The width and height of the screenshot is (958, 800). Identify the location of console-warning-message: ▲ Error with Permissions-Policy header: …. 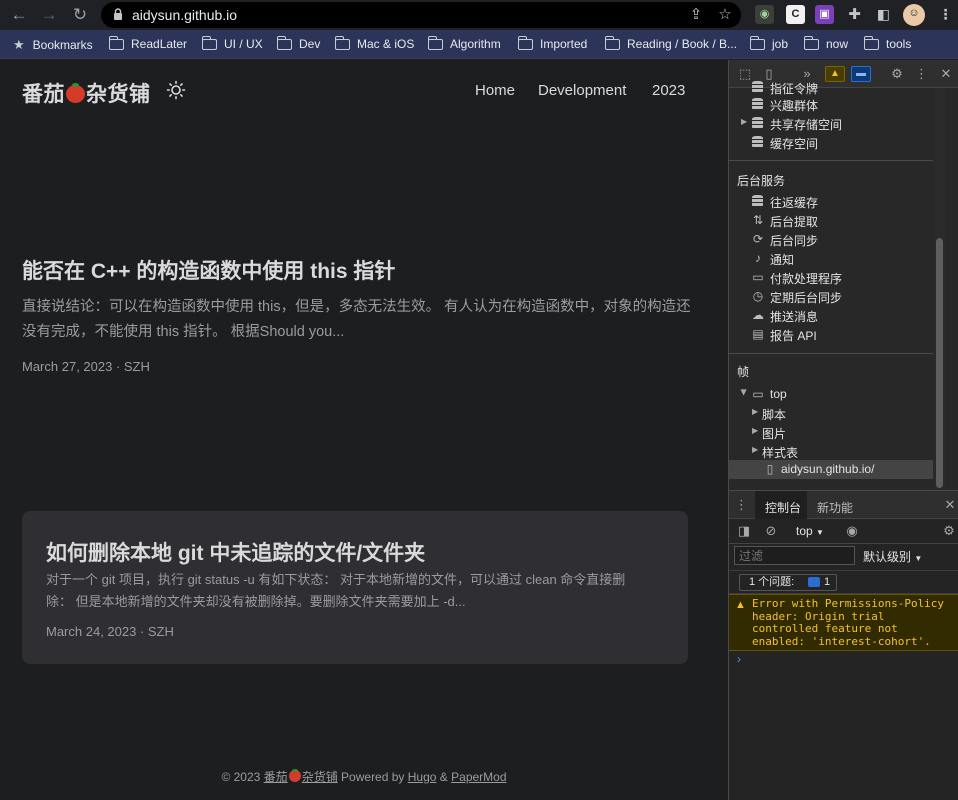
(843, 622).